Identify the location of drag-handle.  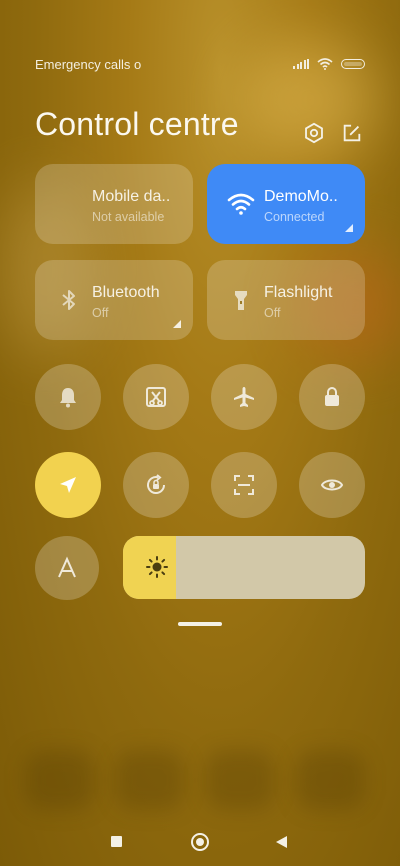
(200, 624).